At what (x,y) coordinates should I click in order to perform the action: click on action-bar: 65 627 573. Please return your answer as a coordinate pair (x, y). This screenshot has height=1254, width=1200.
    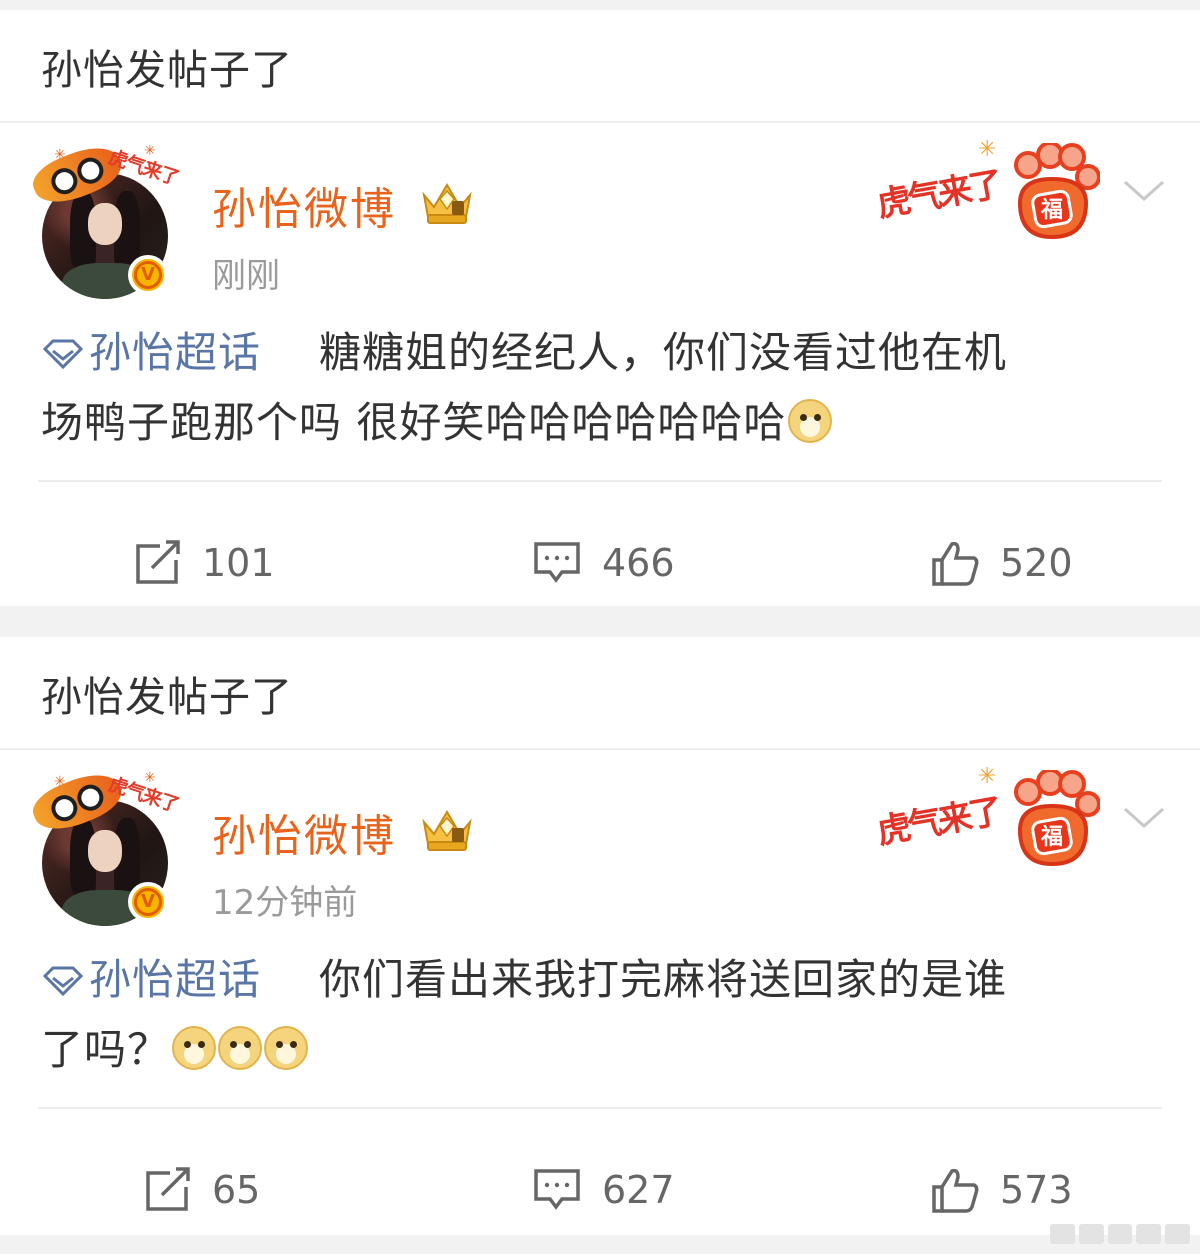
    Looking at the image, I should click on (600, 1190).